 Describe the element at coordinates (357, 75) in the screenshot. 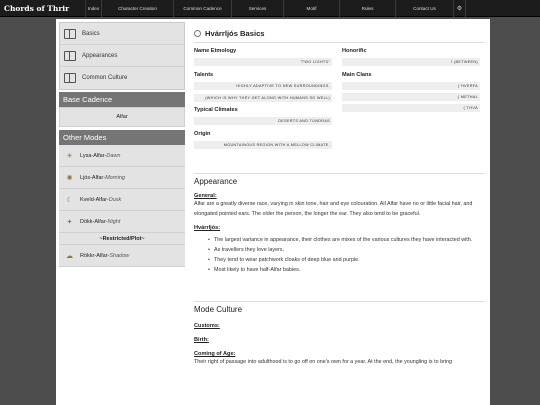

I see `main-clans-label: Main Clans` at that location.